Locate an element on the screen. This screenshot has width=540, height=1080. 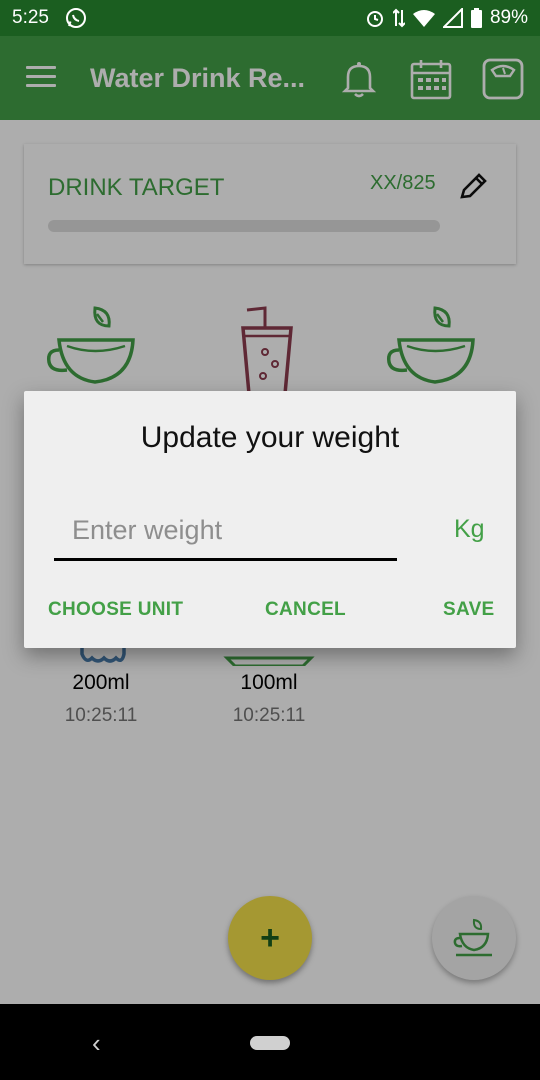
choose-unit-button: CHOOSE UNIT is located at coordinates (115, 610).